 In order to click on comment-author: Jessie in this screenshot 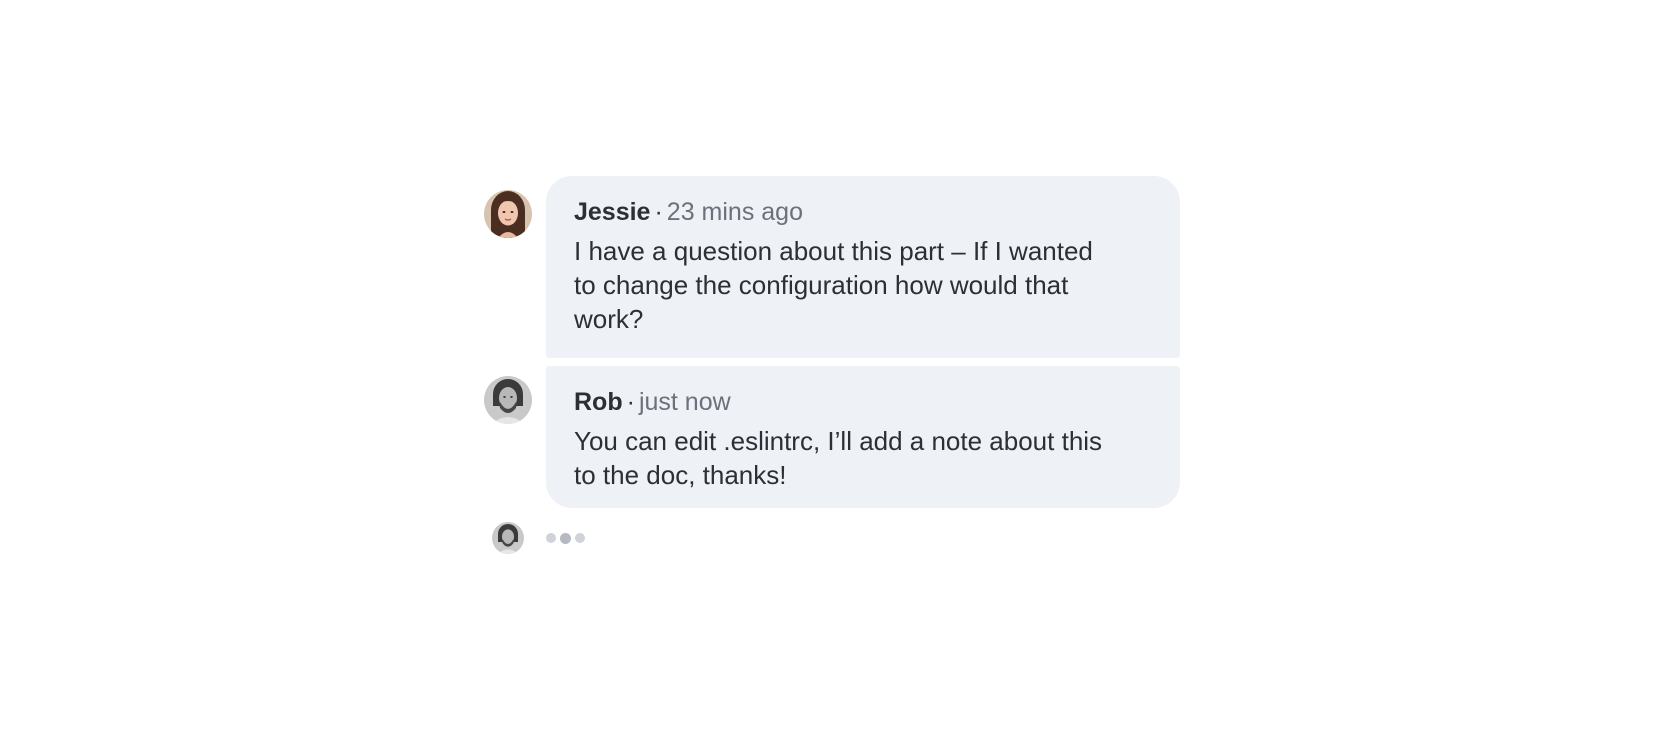, I will do `click(612, 212)`.